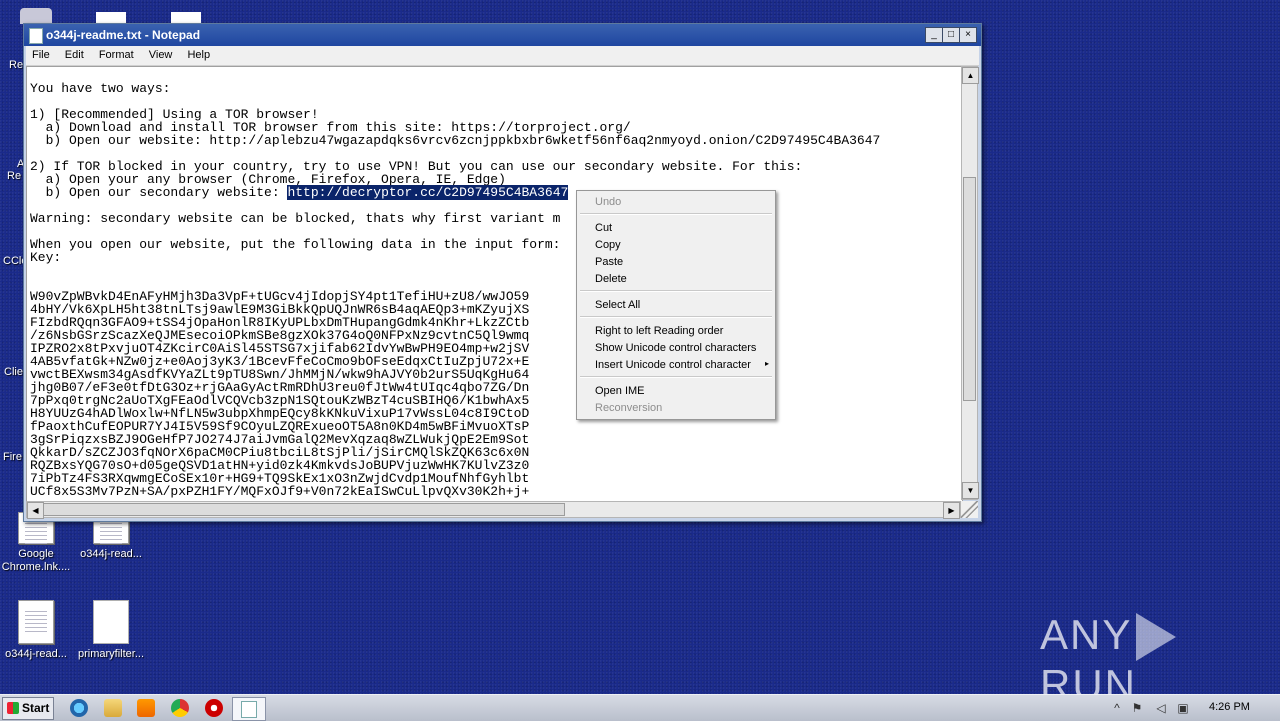 The width and height of the screenshot is (1280, 721). I want to click on media-player-icon, so click(146, 708).